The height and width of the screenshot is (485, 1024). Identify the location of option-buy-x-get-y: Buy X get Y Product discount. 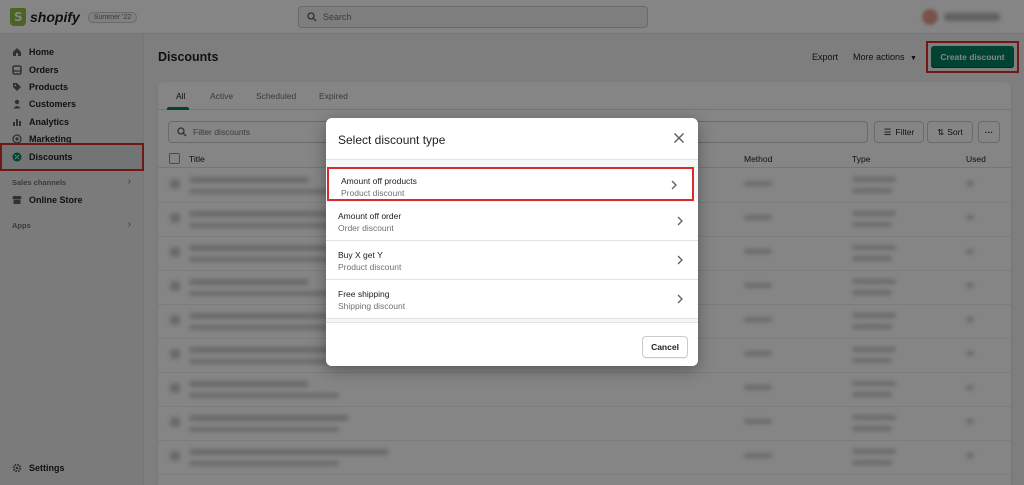
(512, 260).